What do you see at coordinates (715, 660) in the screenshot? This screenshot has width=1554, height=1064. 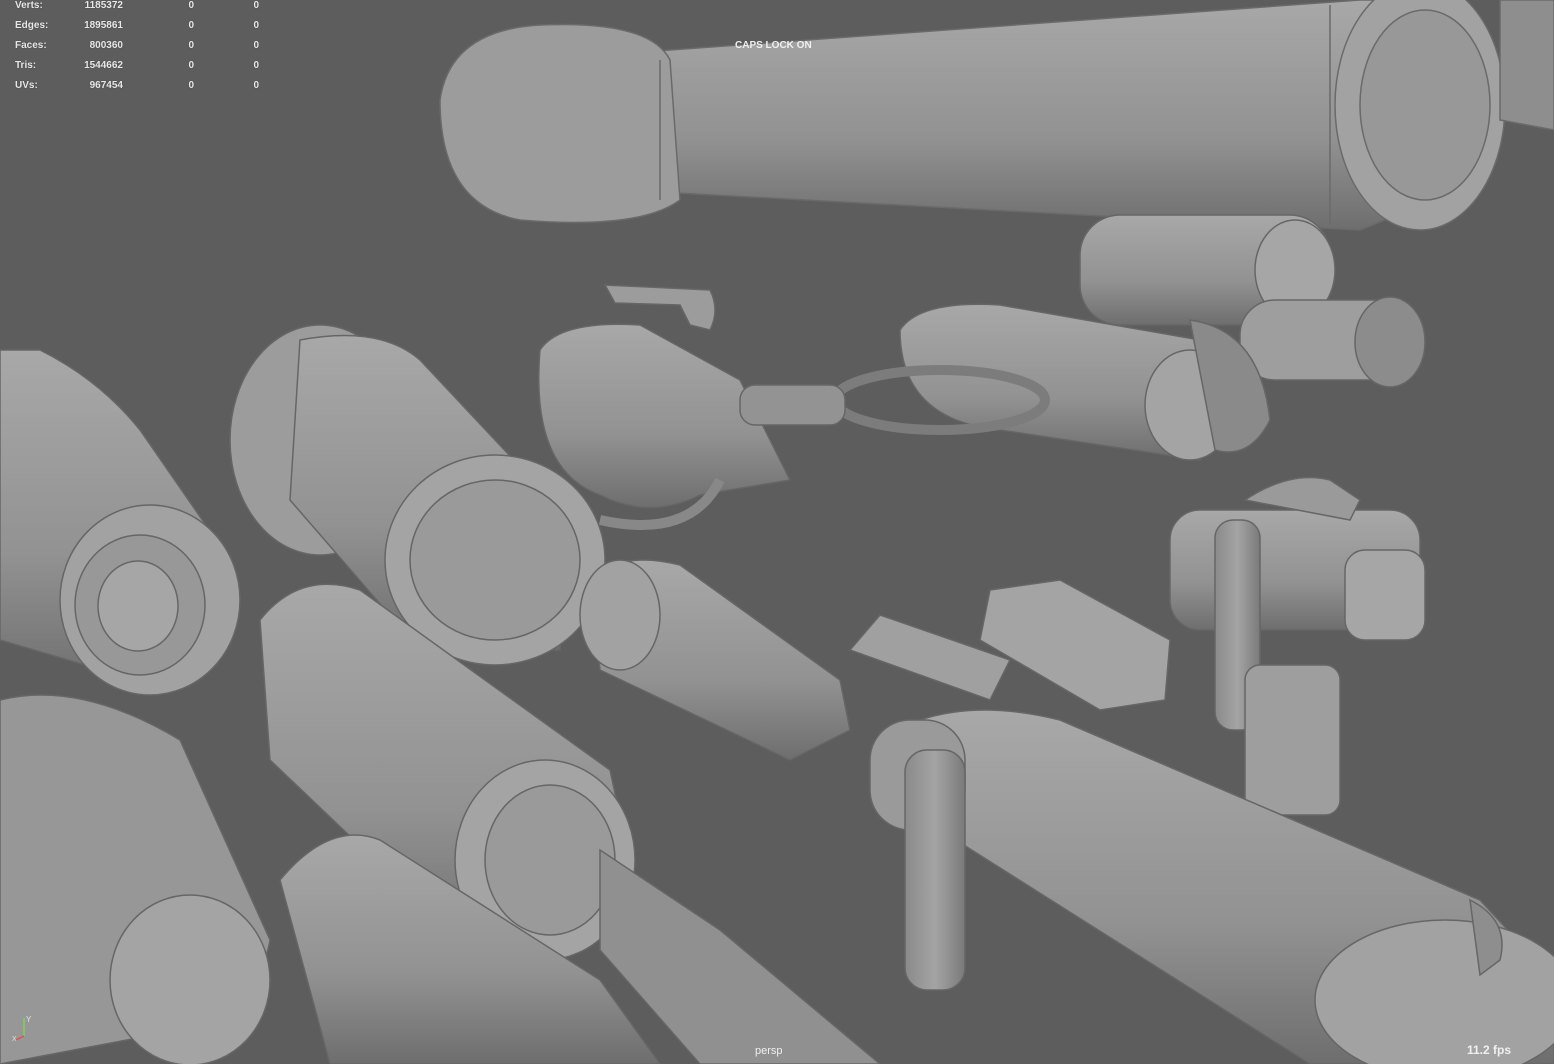 I see `mesh-mid-torch` at bounding box center [715, 660].